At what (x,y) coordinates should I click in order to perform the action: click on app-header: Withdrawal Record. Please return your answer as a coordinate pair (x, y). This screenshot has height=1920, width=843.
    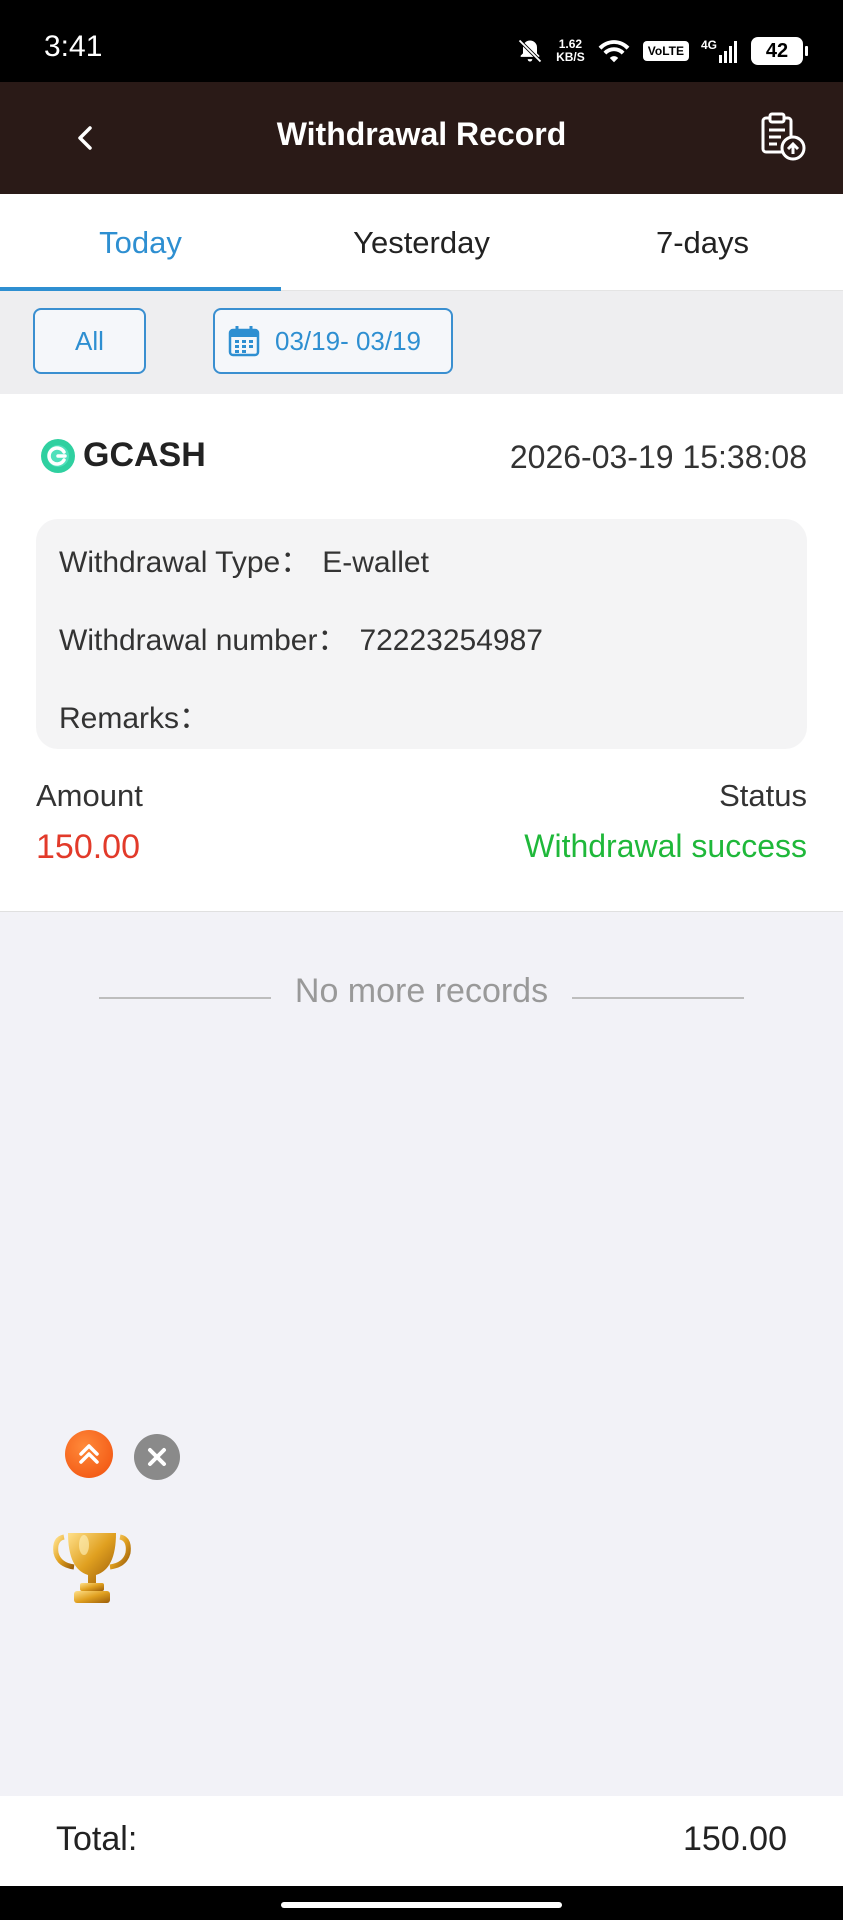
    Looking at the image, I should click on (421, 138).